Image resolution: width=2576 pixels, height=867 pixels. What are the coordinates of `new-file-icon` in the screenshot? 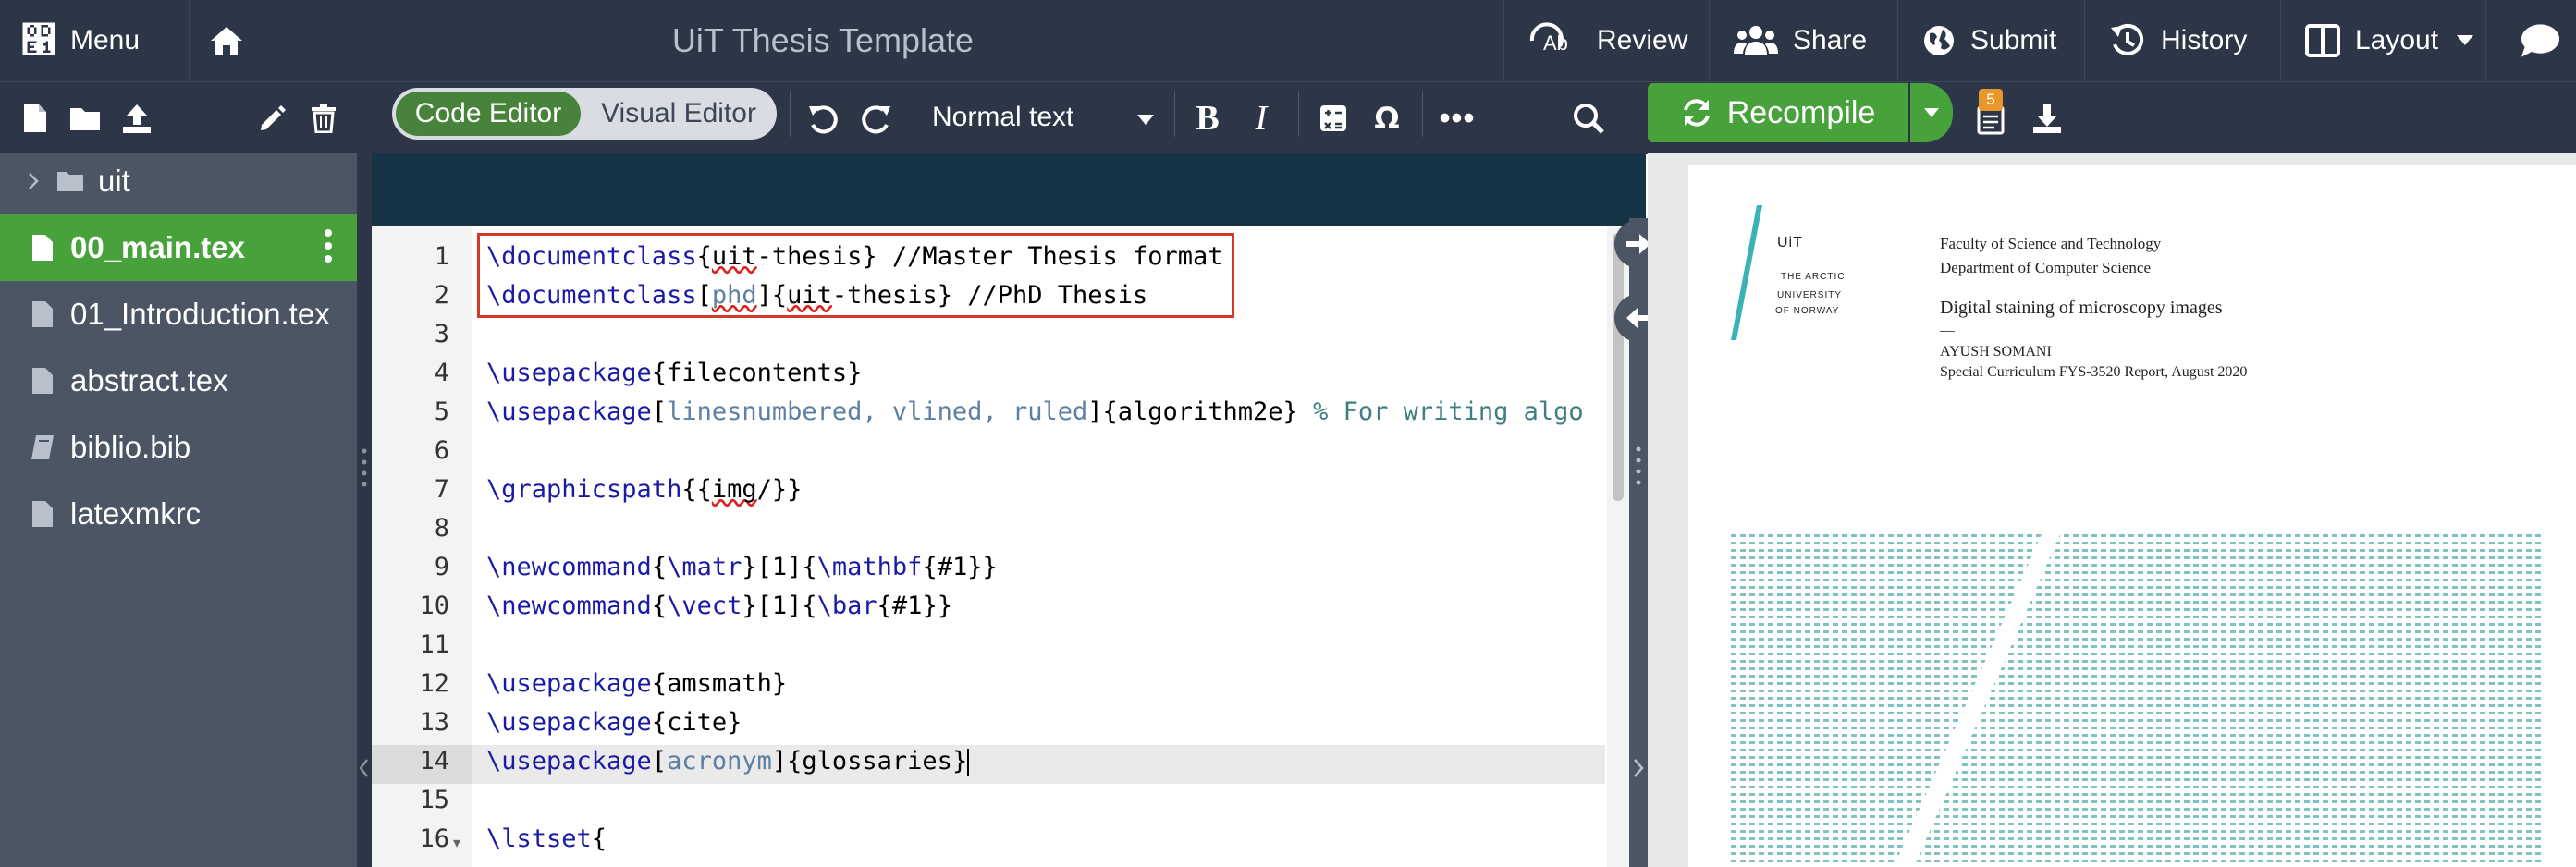 It's located at (35, 118).